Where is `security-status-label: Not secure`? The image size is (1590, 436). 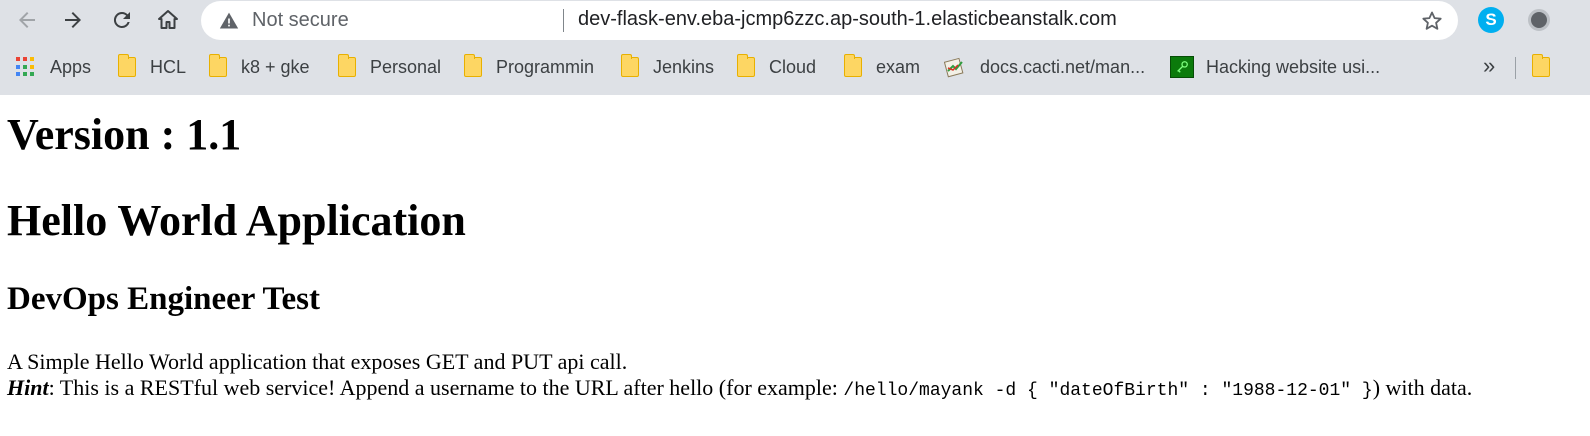
security-status-label: Not secure is located at coordinates (300, 20).